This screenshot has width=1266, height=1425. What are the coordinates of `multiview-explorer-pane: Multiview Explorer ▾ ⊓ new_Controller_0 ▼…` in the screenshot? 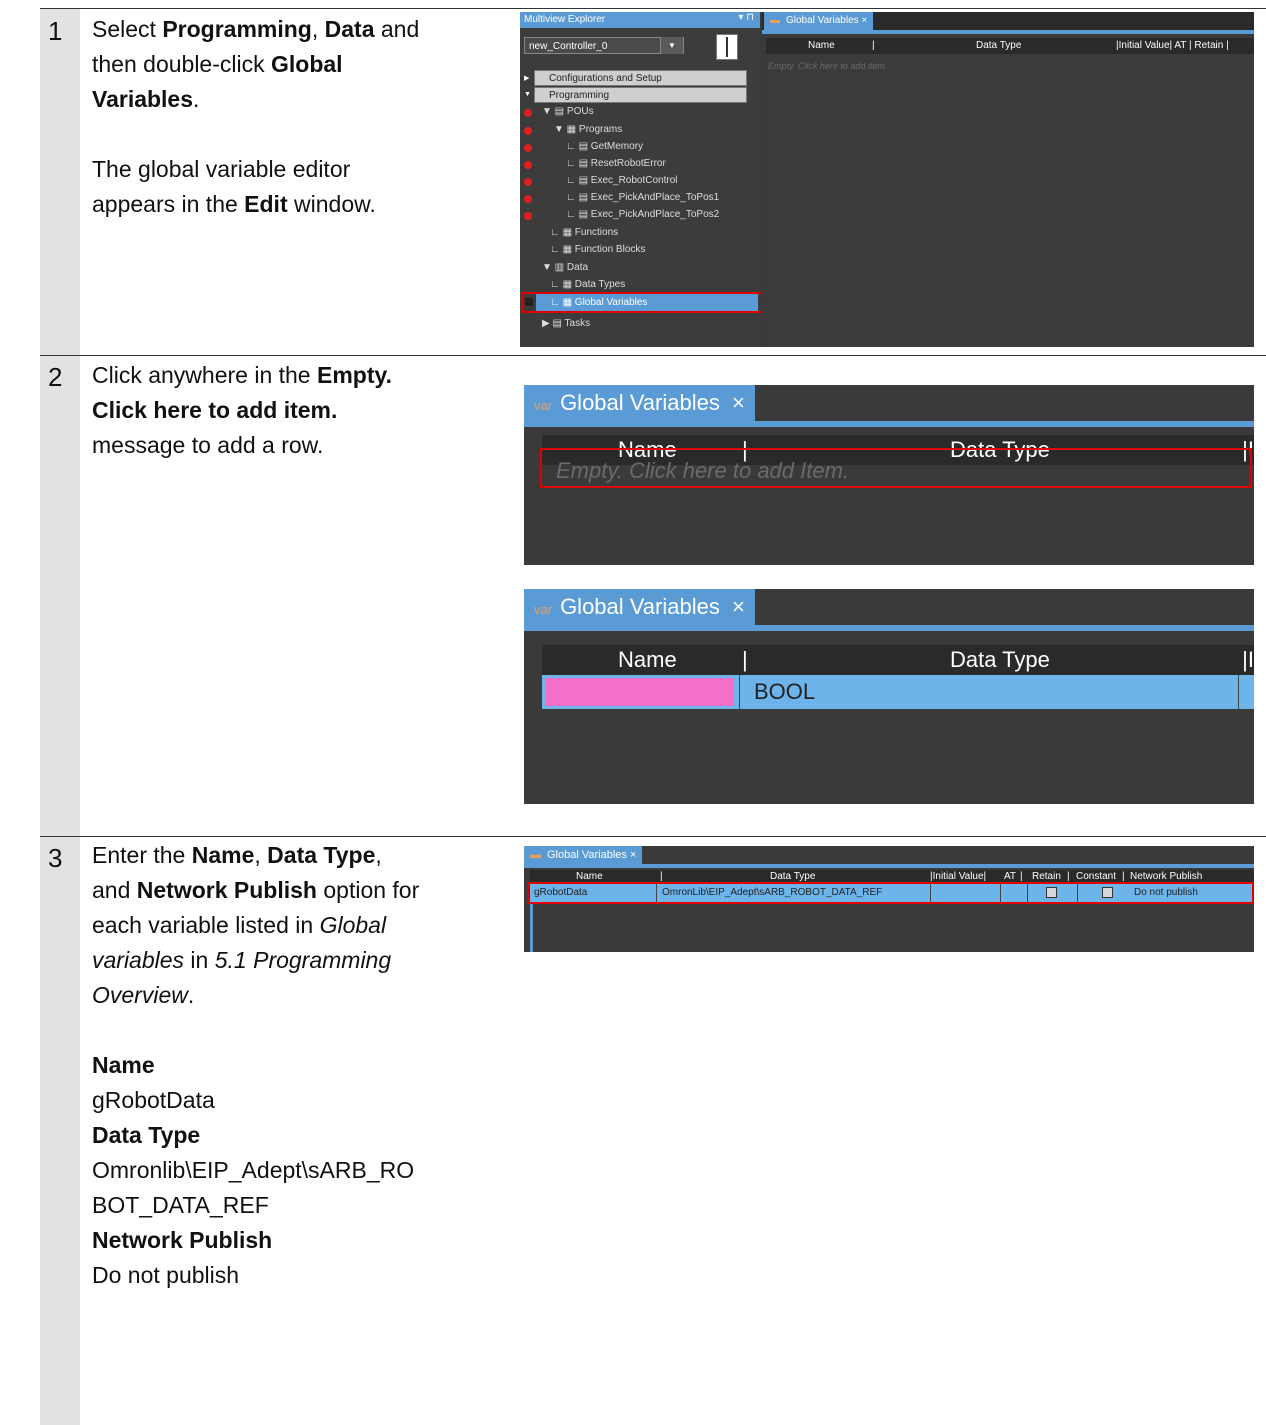 It's located at (647, 179).